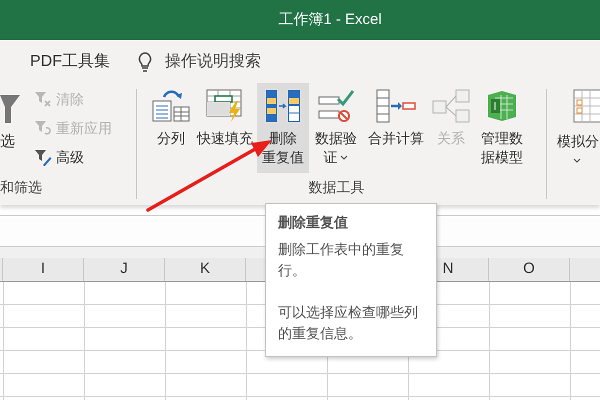 Image resolution: width=600 pixels, height=400 pixels. What do you see at coordinates (145, 62) in the screenshot?
I see `lightbulb-icon` at bounding box center [145, 62].